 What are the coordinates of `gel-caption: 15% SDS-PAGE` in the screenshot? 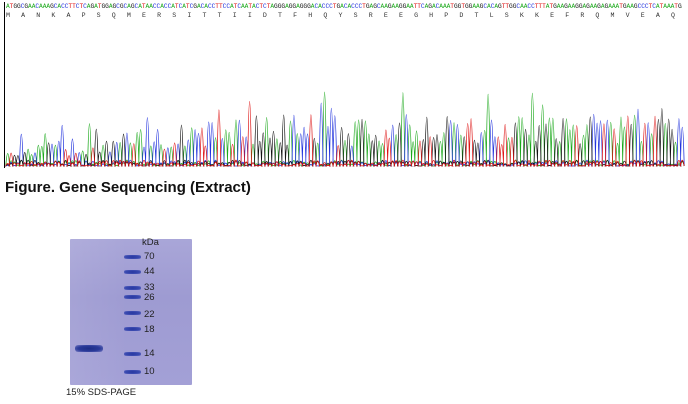 It's located at (101, 392).